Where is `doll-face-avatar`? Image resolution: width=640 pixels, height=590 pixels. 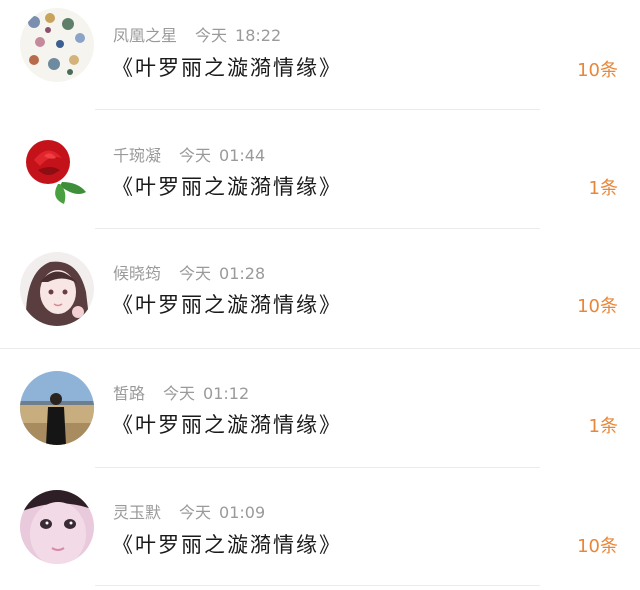
doll-face-avatar is located at coordinates (57, 527).